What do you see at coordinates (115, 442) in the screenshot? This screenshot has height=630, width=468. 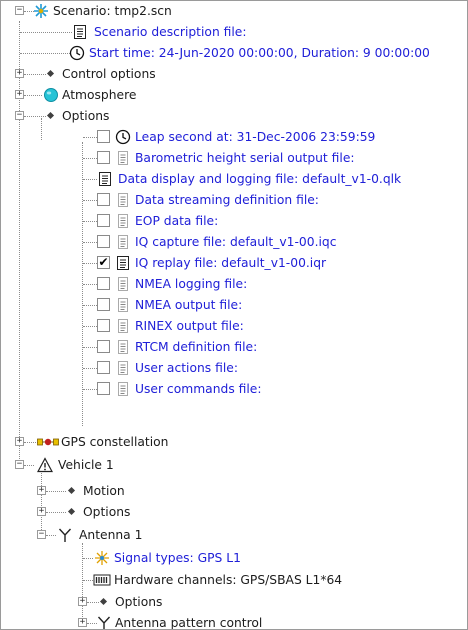 I see `gps-constellation-label: GPS constellation` at bounding box center [115, 442].